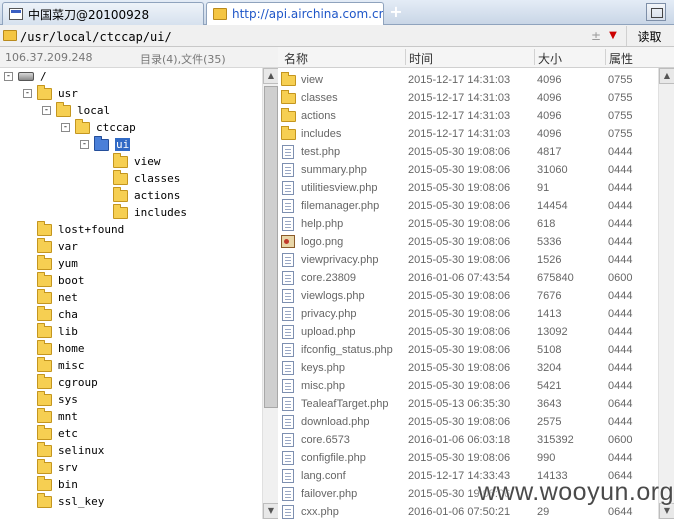 The image size is (674, 519). I want to click on column-perm: 属性, so click(621, 58).